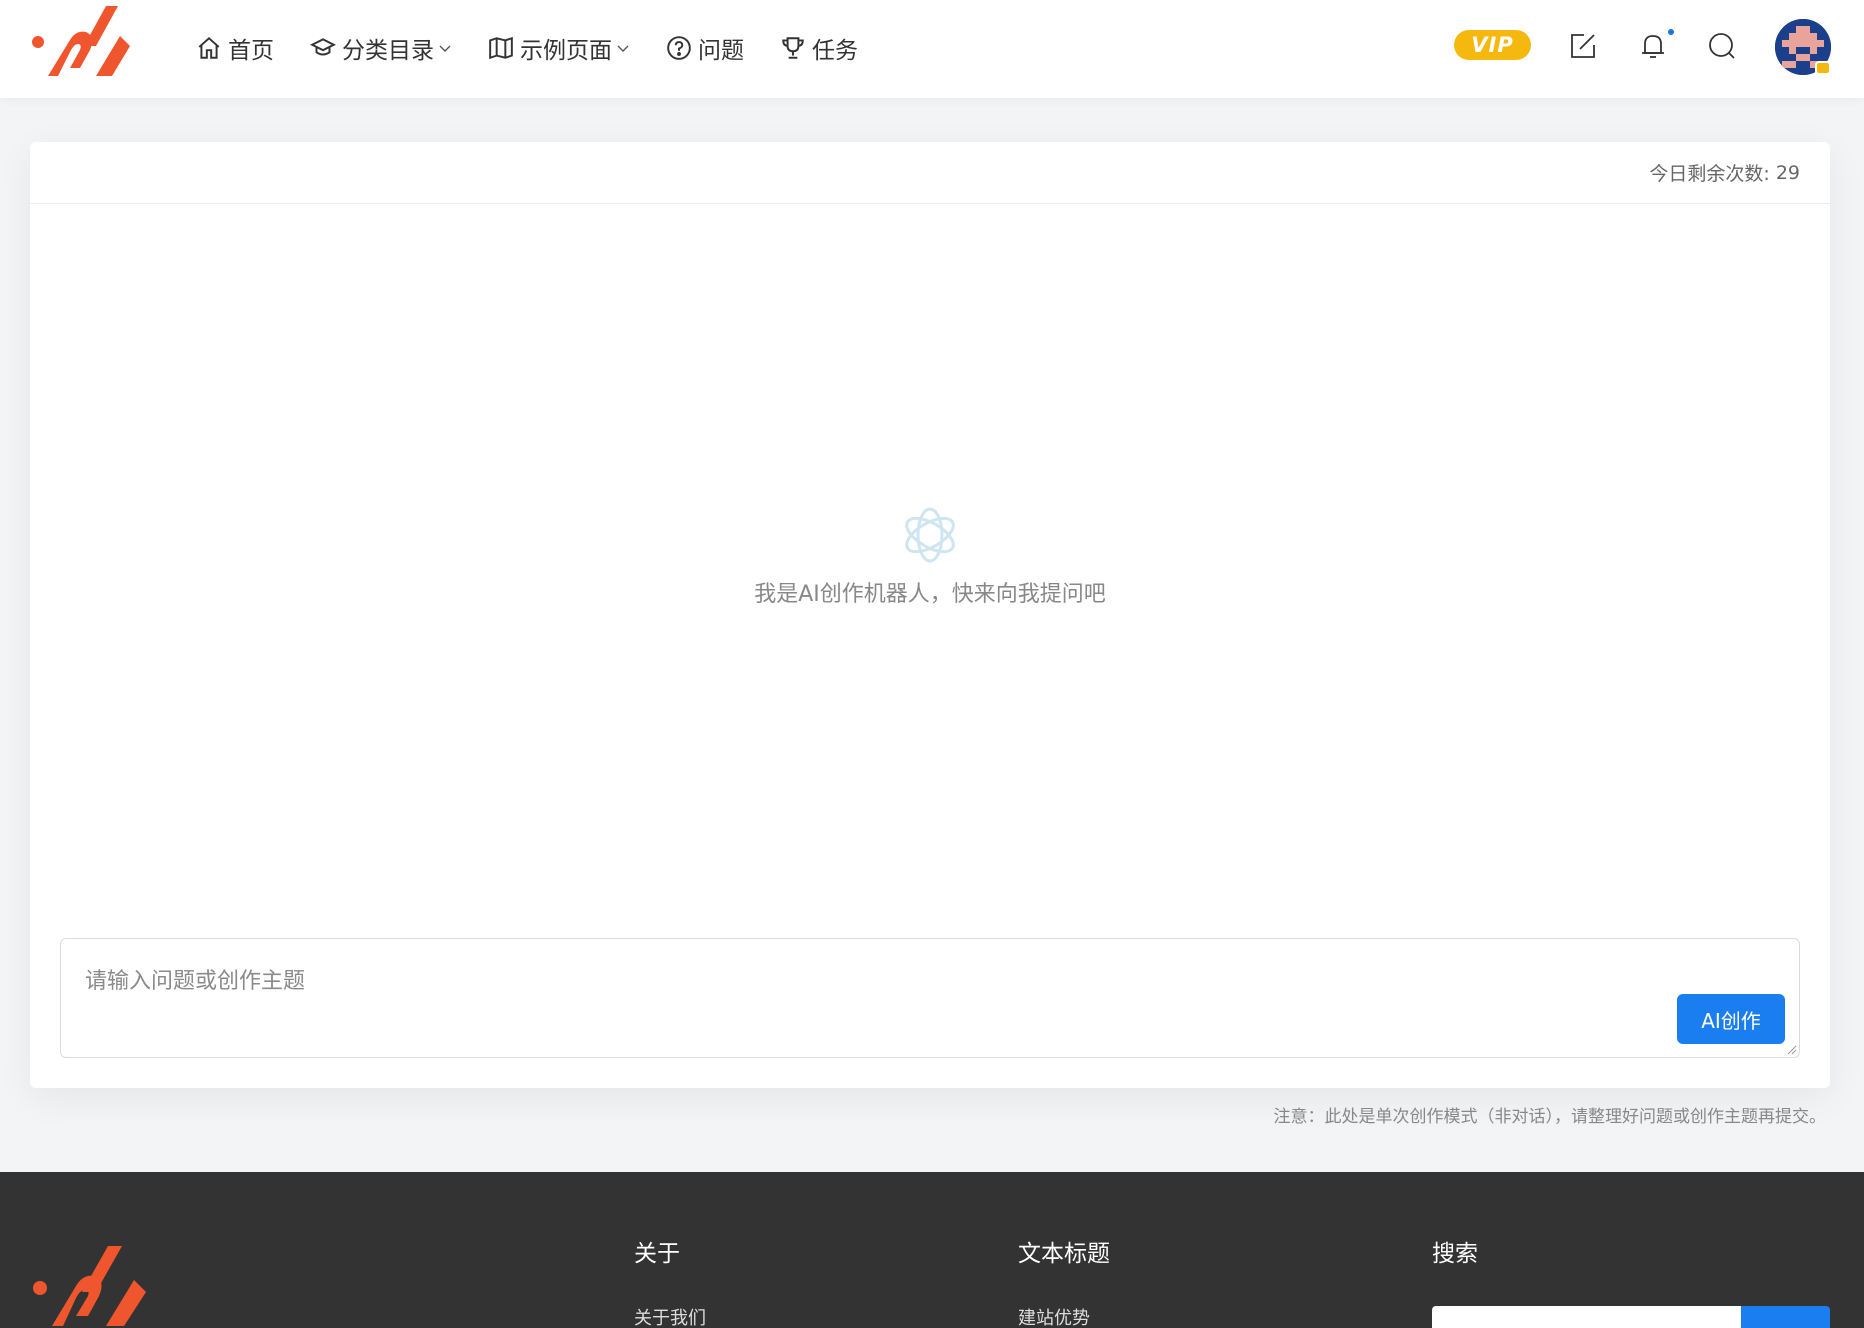  Describe the element at coordinates (1791, 1049) in the screenshot. I see `resize-grip-icon` at that location.